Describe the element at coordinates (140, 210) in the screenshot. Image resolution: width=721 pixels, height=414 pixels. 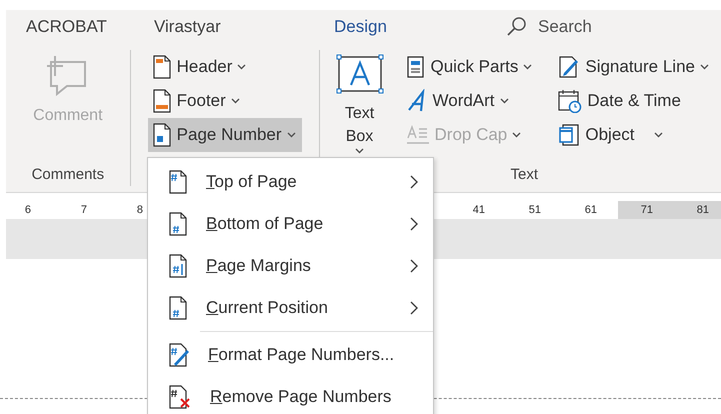
I see `ruler-number: 8` at that location.